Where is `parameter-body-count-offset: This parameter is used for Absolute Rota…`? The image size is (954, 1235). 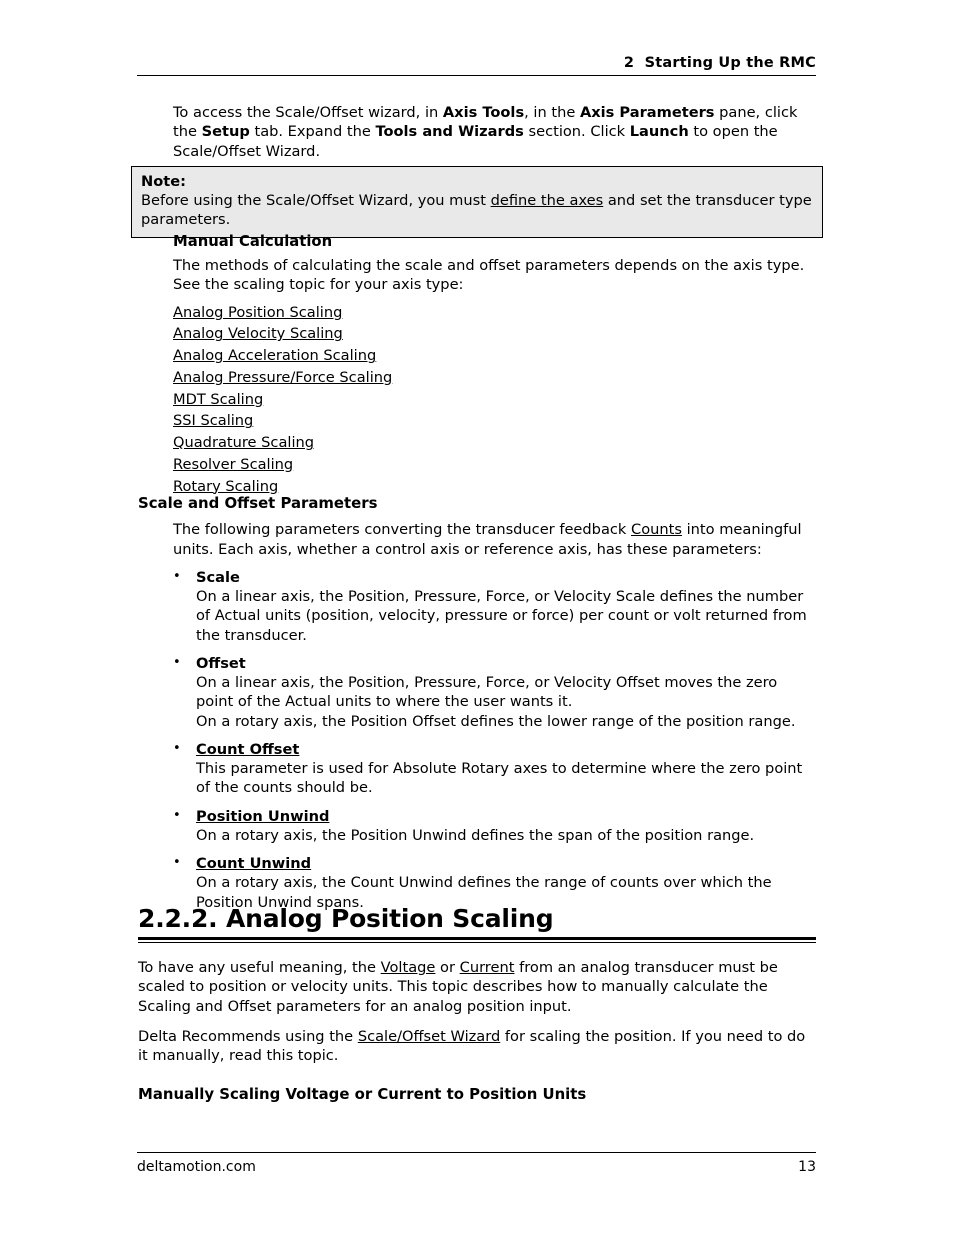 parameter-body-count-offset: This parameter is used for Absolute Rota… is located at coordinates (499, 778).